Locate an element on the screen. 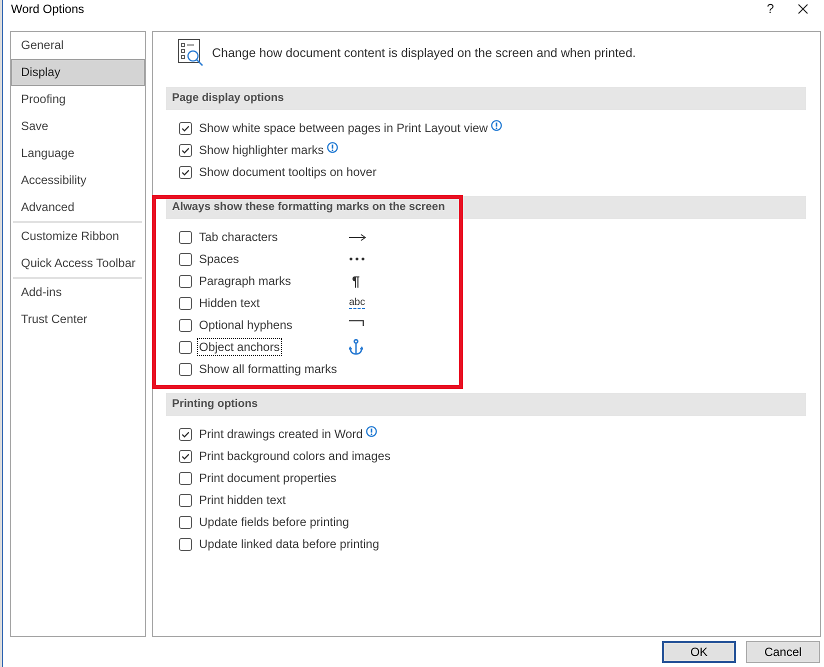 Image resolution: width=824 pixels, height=667 pixels. page-description: Change how document content is displayed on the screen and when printed. is located at coordinates (424, 53).